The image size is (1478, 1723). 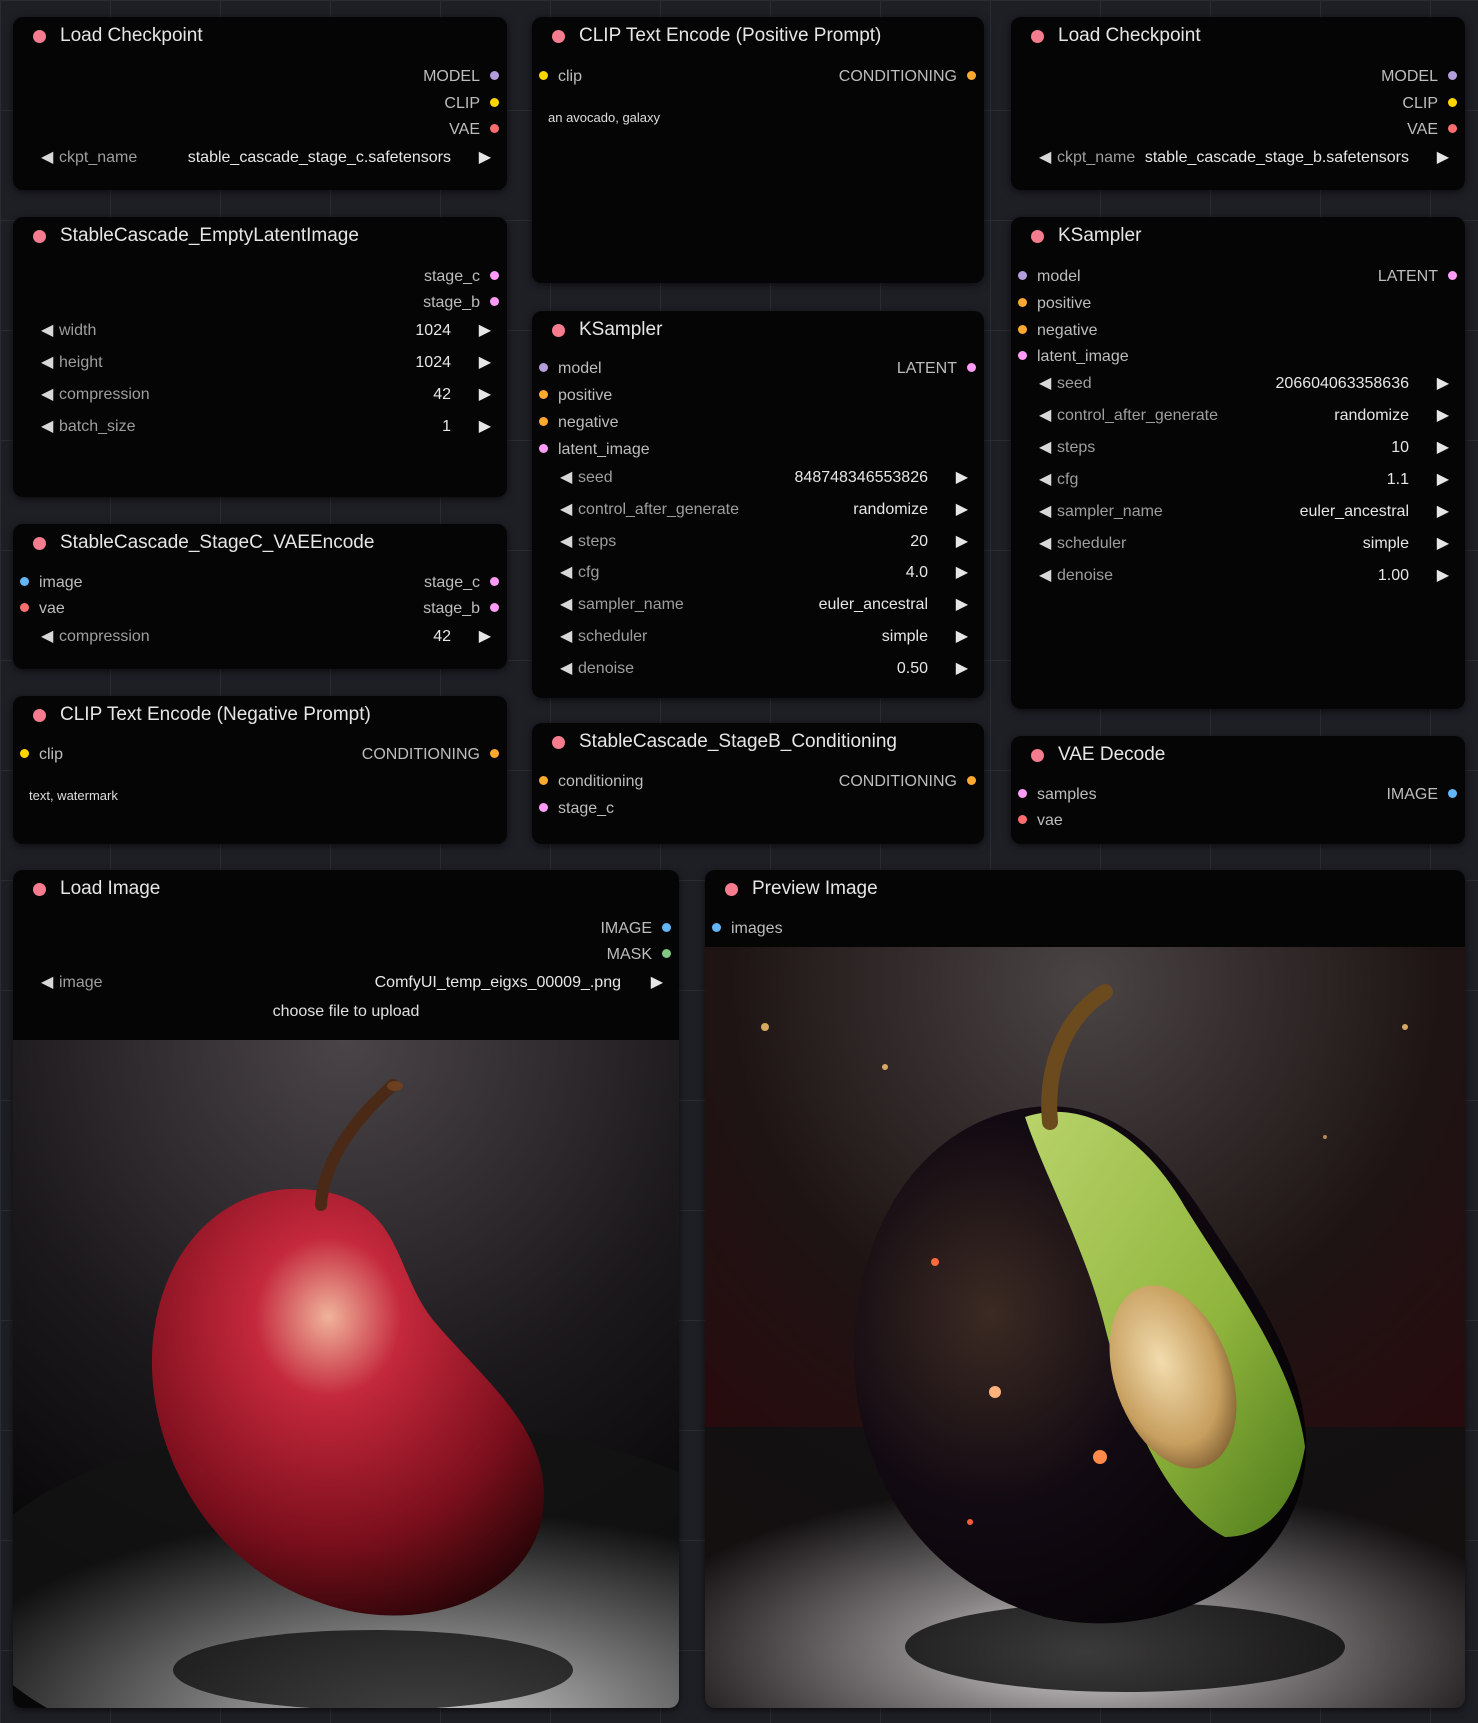 What do you see at coordinates (41, 755) in the screenshot?
I see `input-clip: clip` at bounding box center [41, 755].